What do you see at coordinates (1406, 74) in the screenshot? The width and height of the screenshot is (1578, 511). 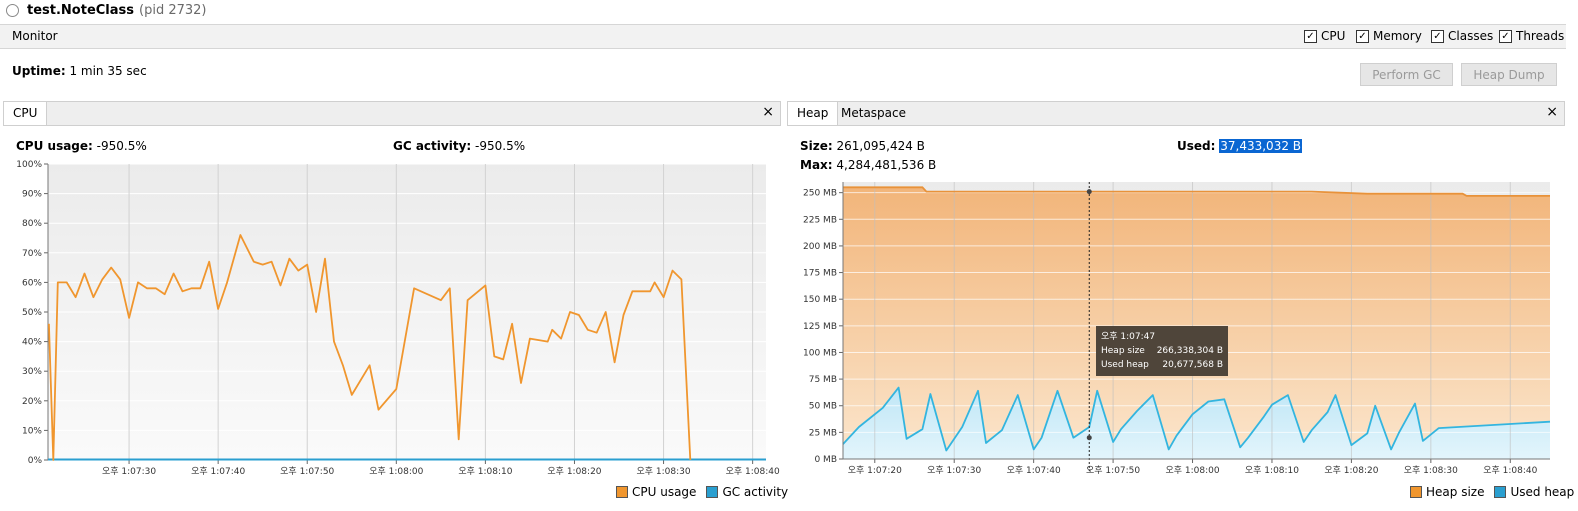 I see `perform-gc-button: Perform GC` at bounding box center [1406, 74].